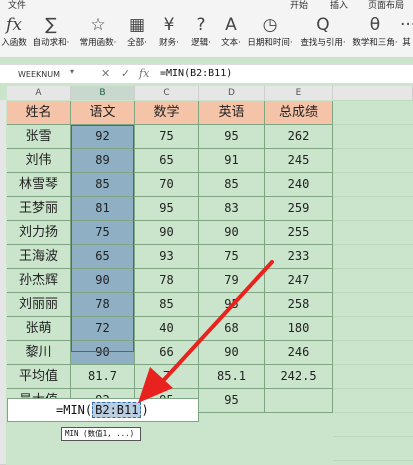  I want to click on red-arrow-annotation, so click(206, 331).